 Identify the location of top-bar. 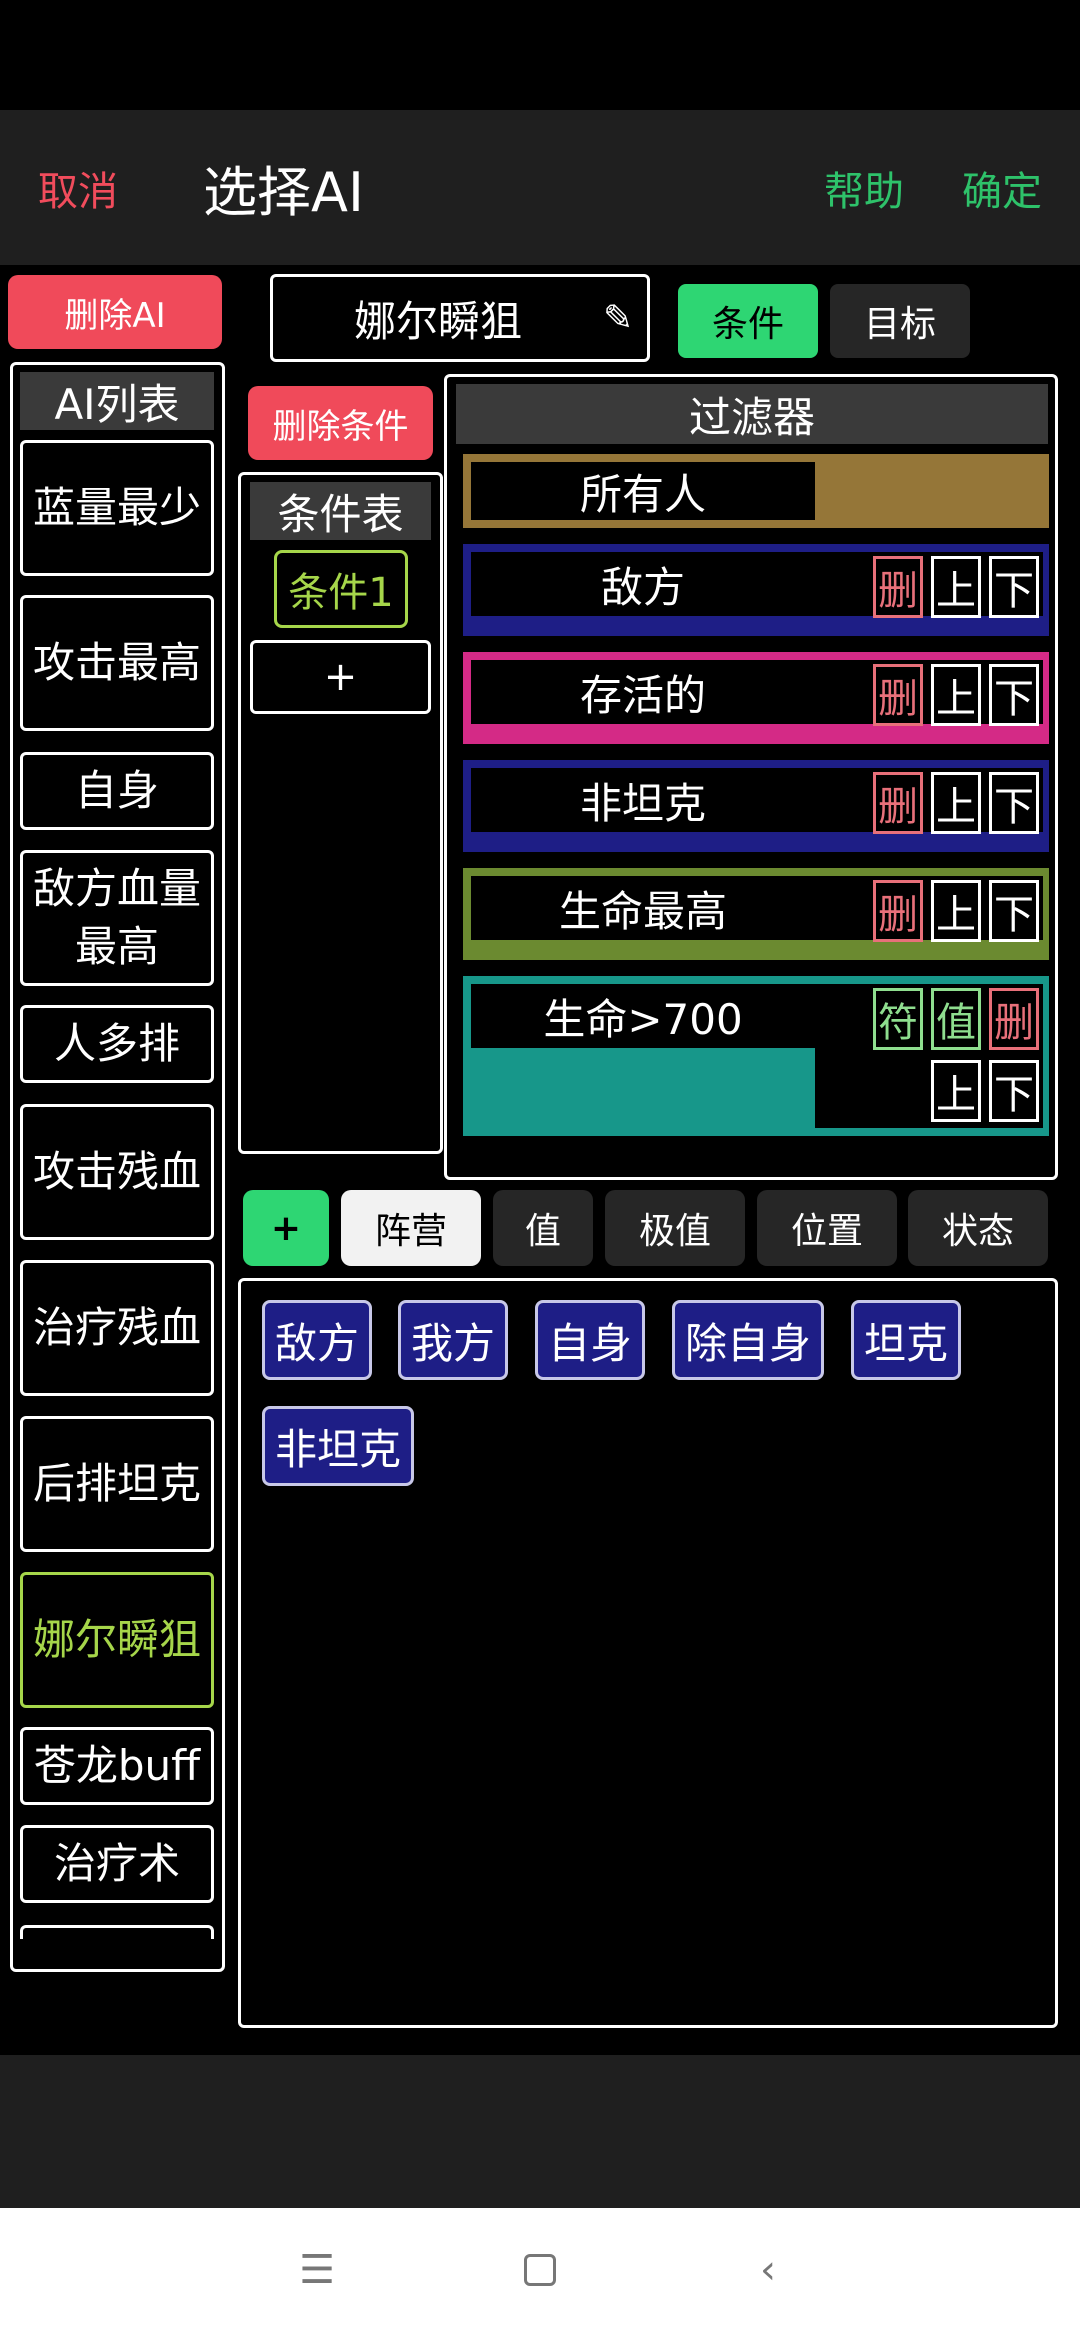
(540, 187).